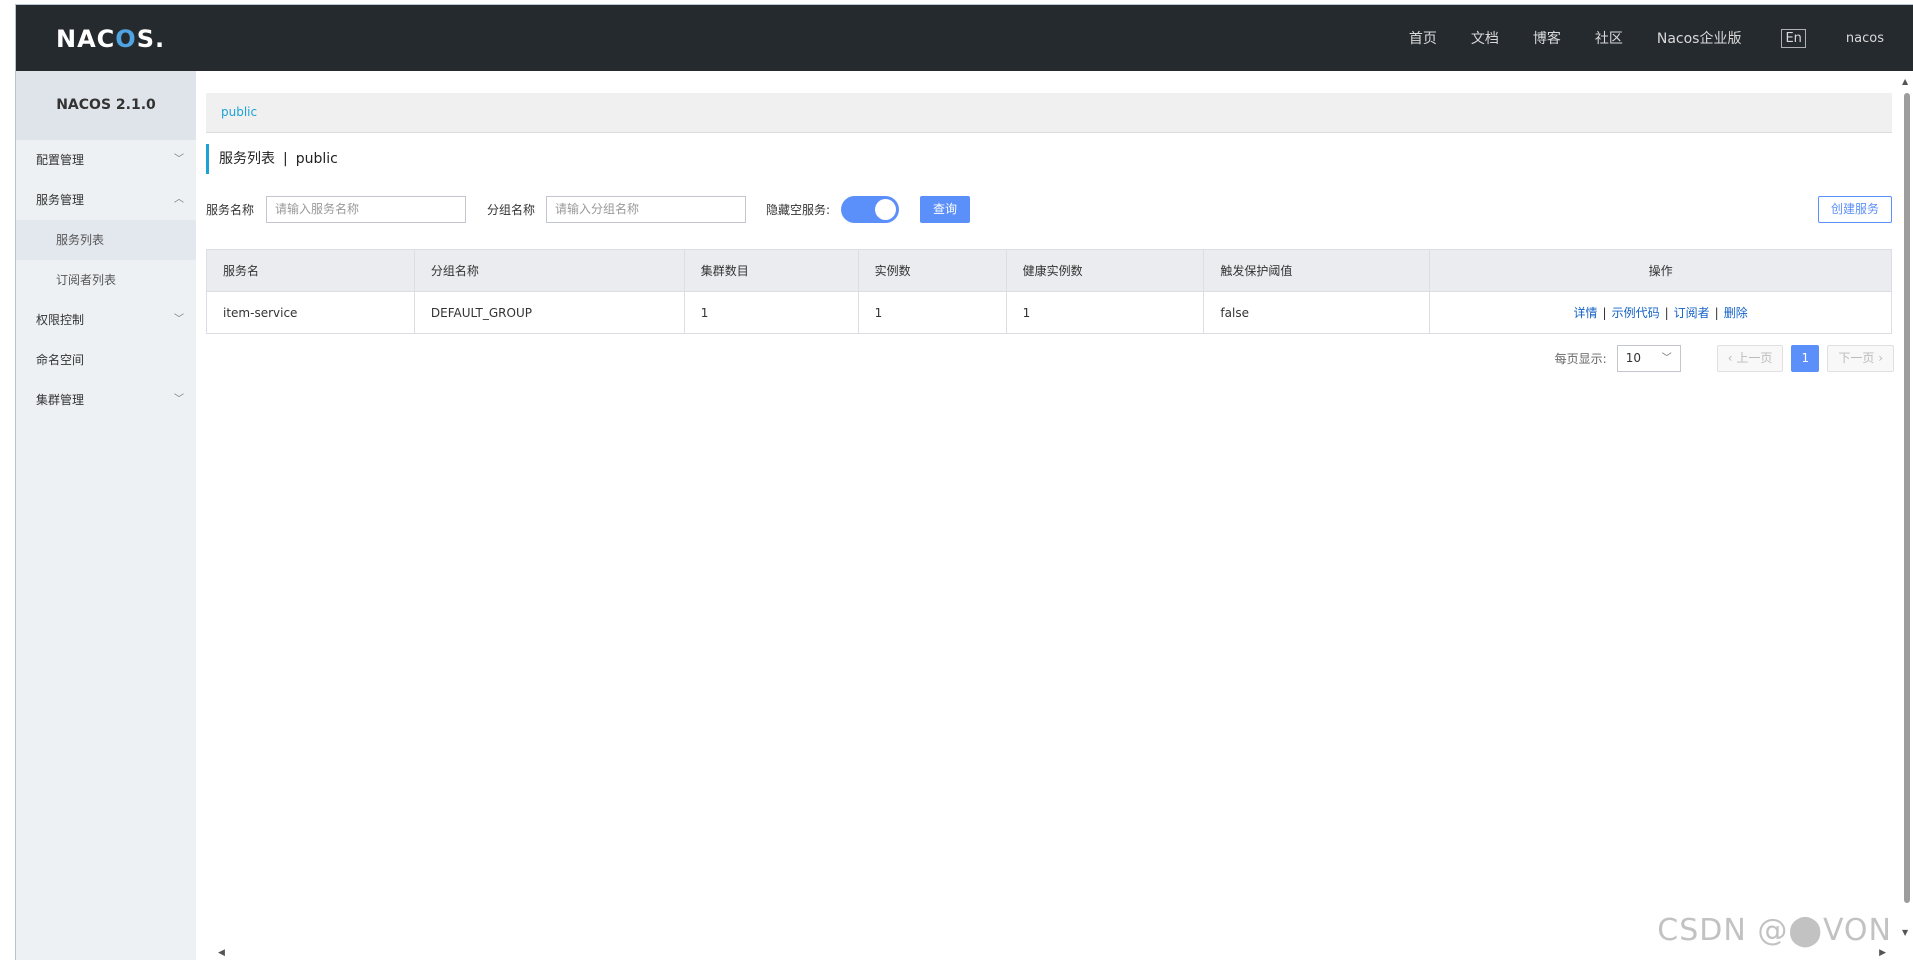 This screenshot has width=1913, height=960. Describe the element at coordinates (1860, 358) in the screenshot. I see `next-page-button: 下一页 ›` at that location.